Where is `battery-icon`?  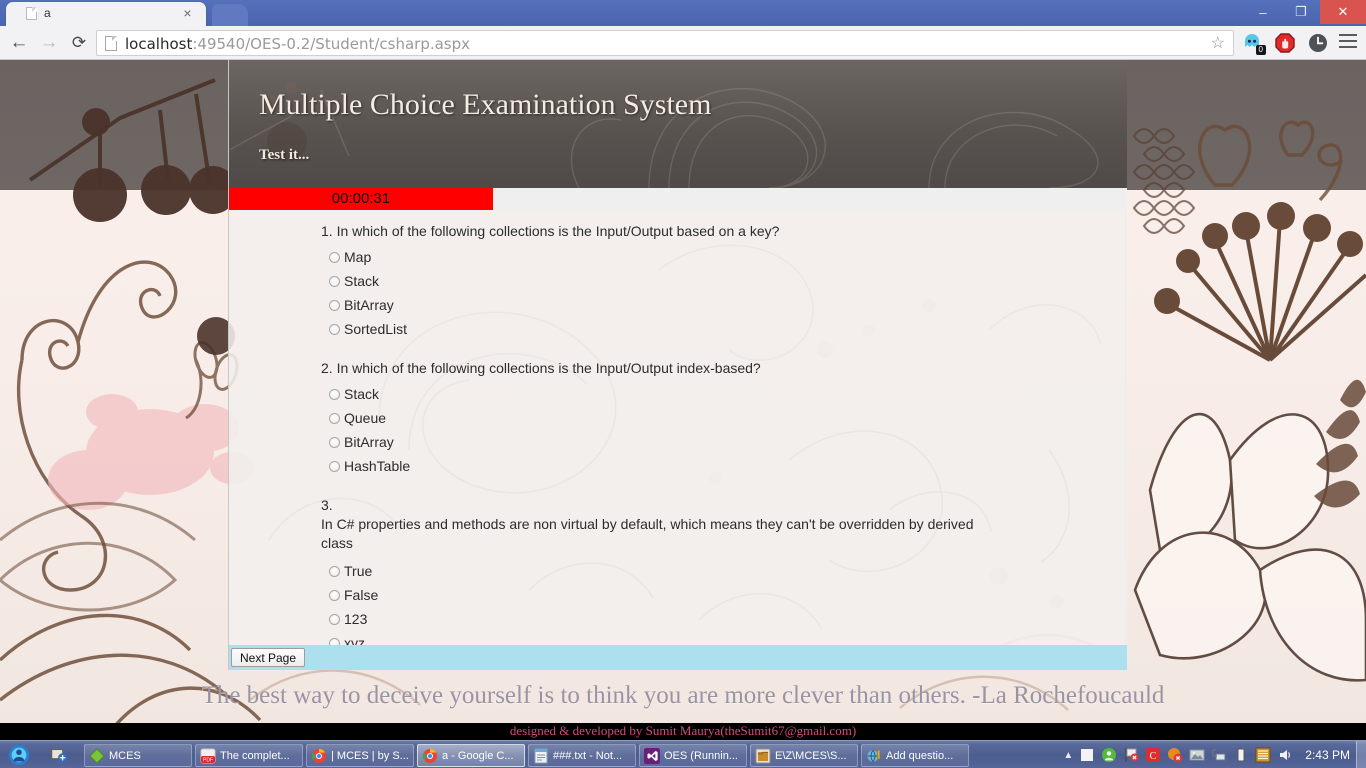
battery-icon is located at coordinates (1241, 755).